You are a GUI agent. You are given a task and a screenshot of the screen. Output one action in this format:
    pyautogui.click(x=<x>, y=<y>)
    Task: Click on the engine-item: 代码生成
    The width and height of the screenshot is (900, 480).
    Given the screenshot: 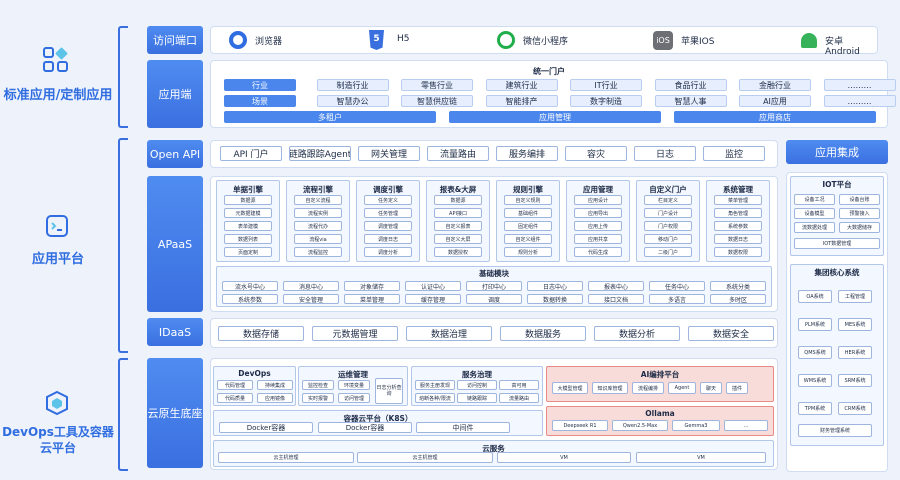 What is the action you would take?
    pyautogui.click(x=598, y=252)
    